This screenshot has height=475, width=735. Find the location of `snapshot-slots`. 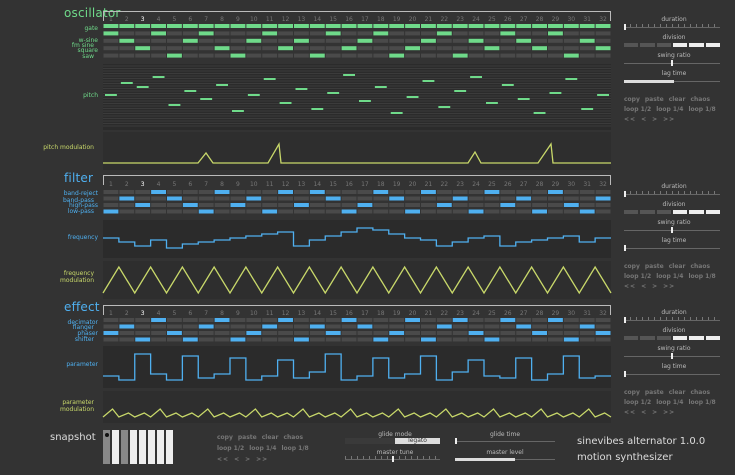

snapshot-slots is located at coordinates (138, 447).